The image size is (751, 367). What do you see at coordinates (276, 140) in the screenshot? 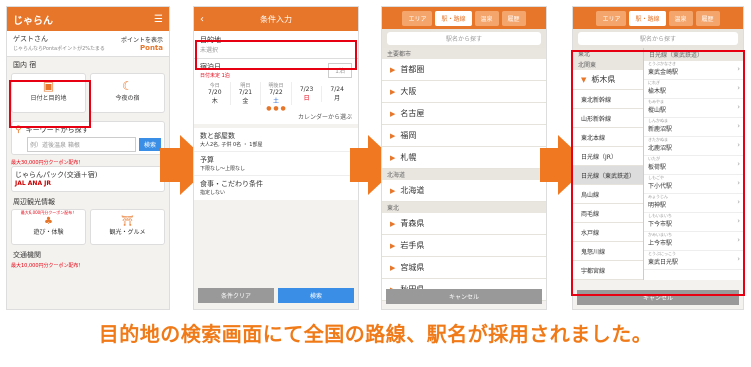
I see `rooms-field: 数と部屋数 大人2名, 子供 0名 ・ 1部屋` at bounding box center [276, 140].